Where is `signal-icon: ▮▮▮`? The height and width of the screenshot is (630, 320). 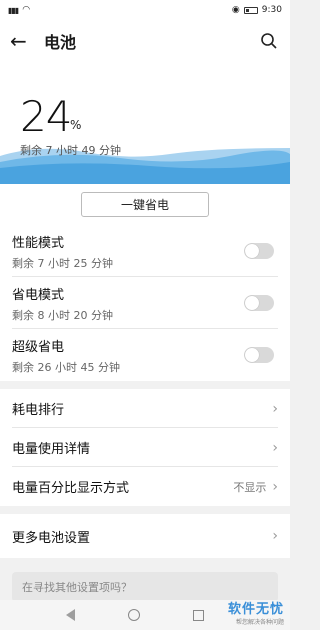 signal-icon: ▮▮▮ is located at coordinates (13, 10).